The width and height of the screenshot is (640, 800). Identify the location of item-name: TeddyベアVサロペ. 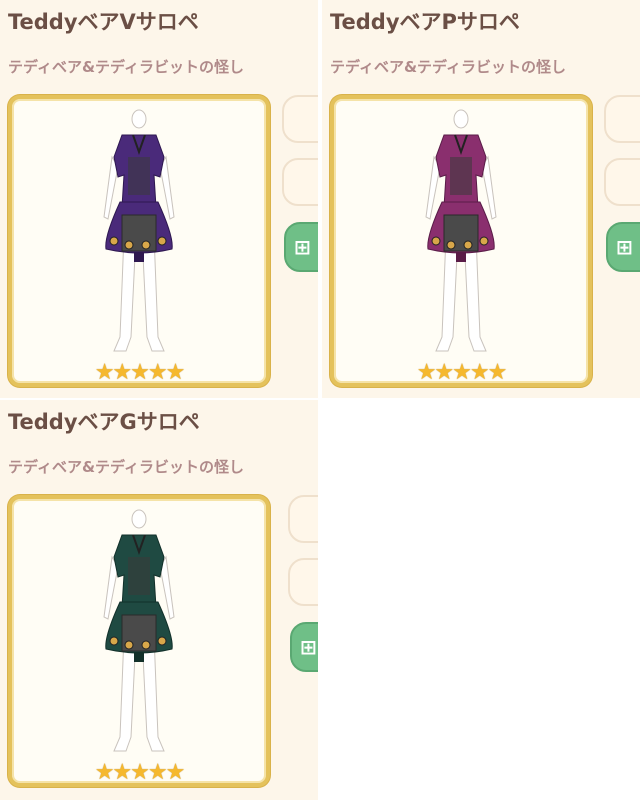
(103, 22).